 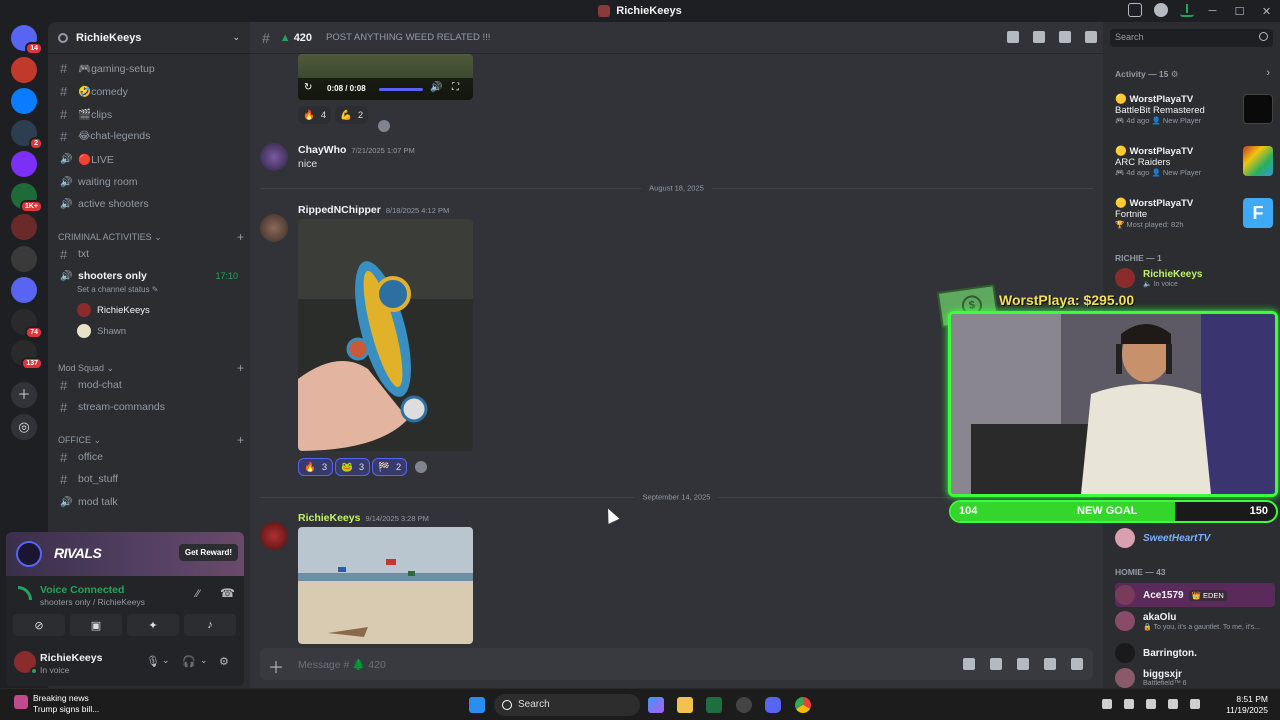 What do you see at coordinates (150, 479) in the screenshot?
I see `channel-bot-stuff: # bot_stuff` at bounding box center [150, 479].